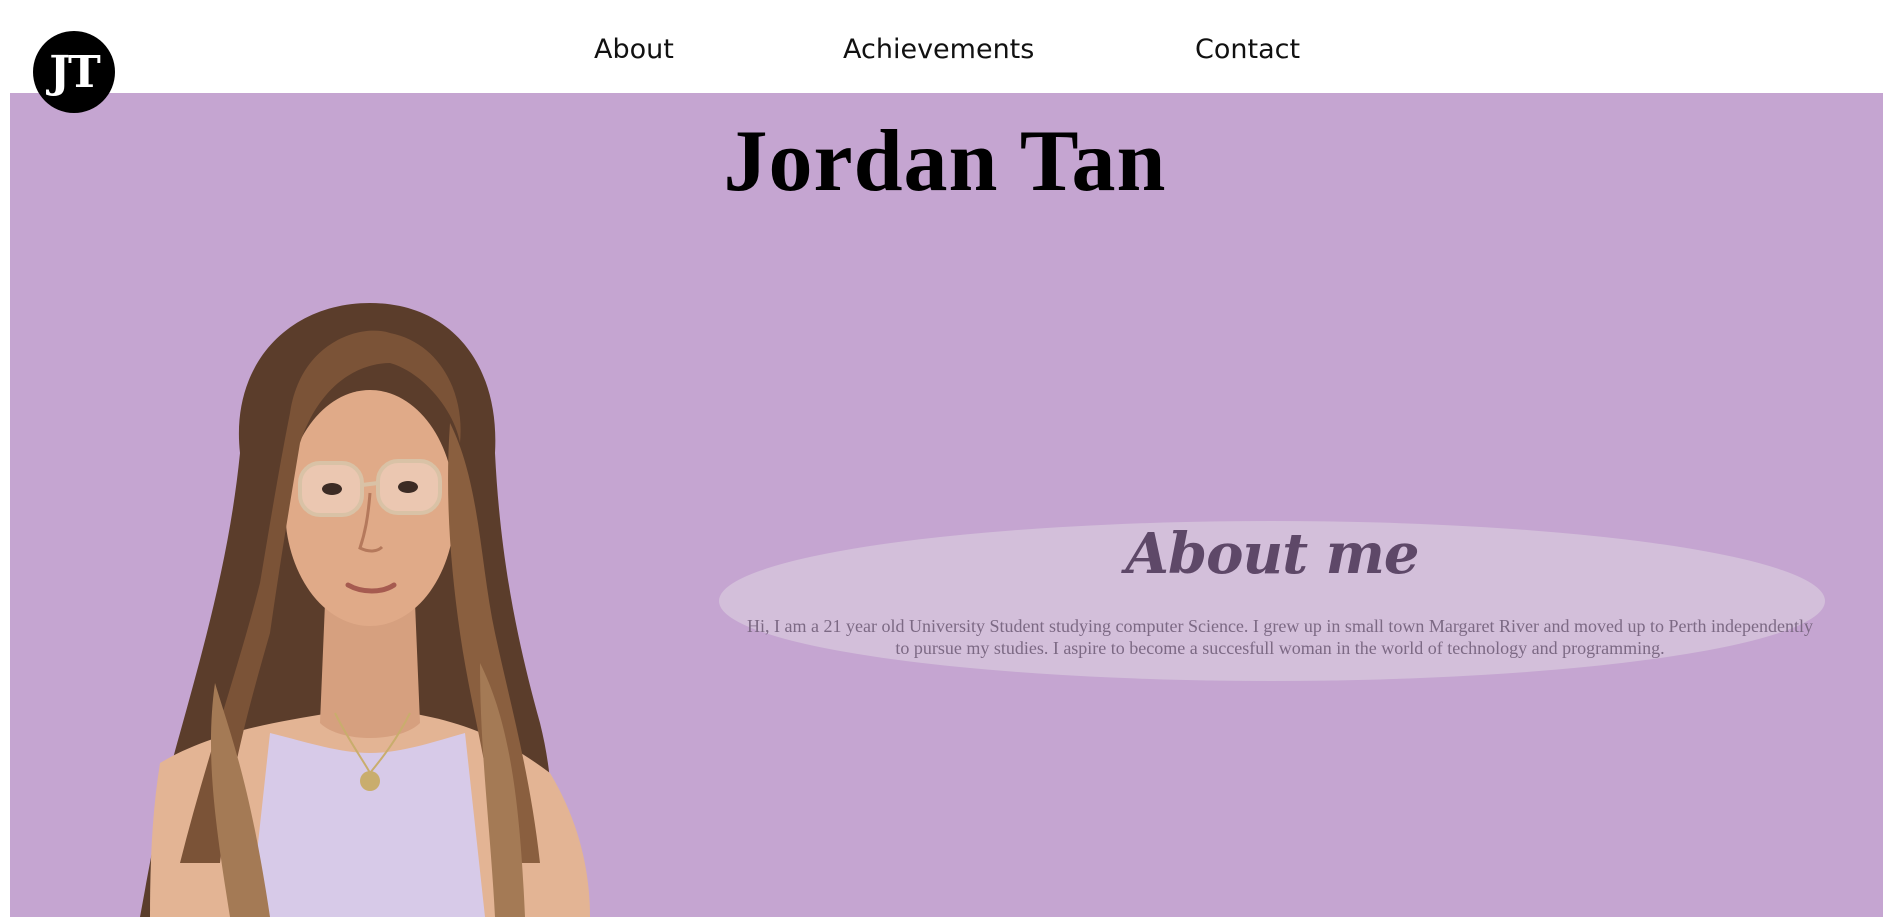  I want to click on nav-link-contact: Contact, so click(1247, 49).